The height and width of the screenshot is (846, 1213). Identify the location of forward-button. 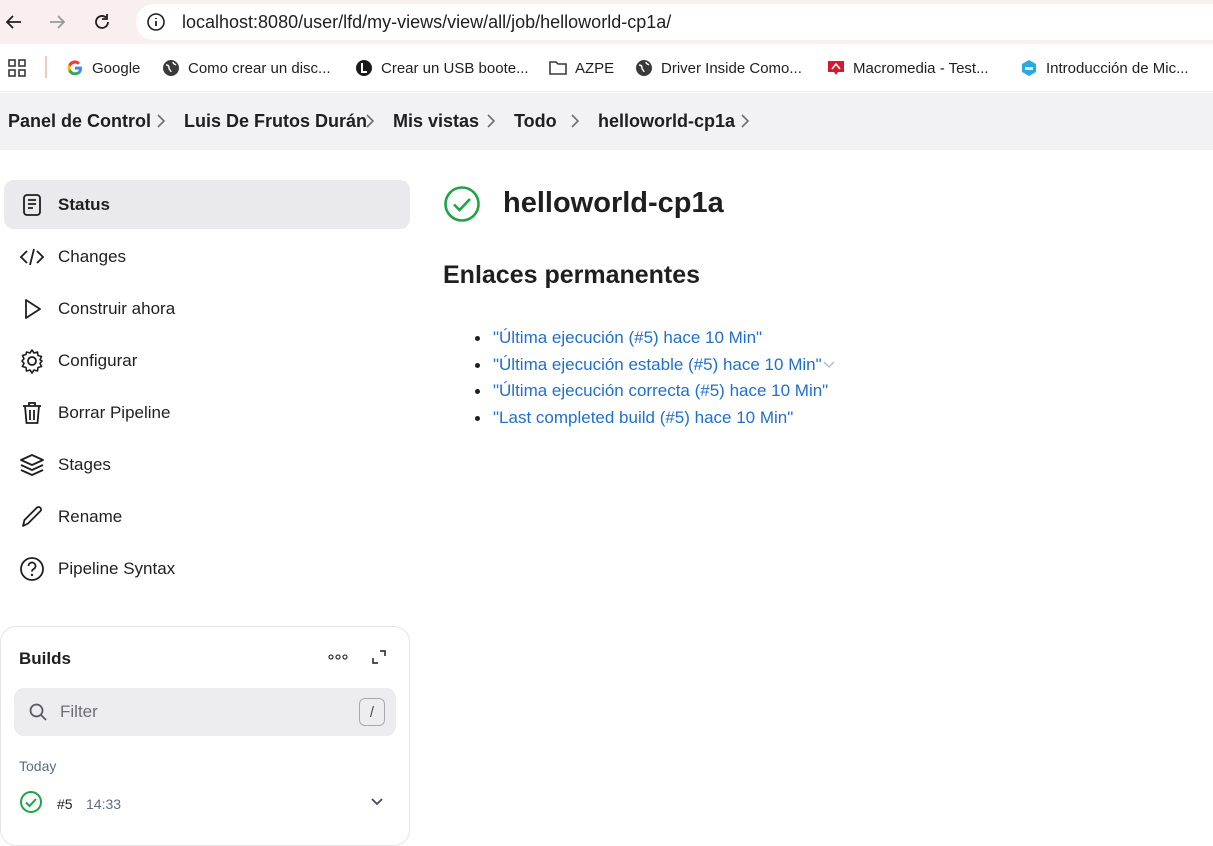
(57, 22).